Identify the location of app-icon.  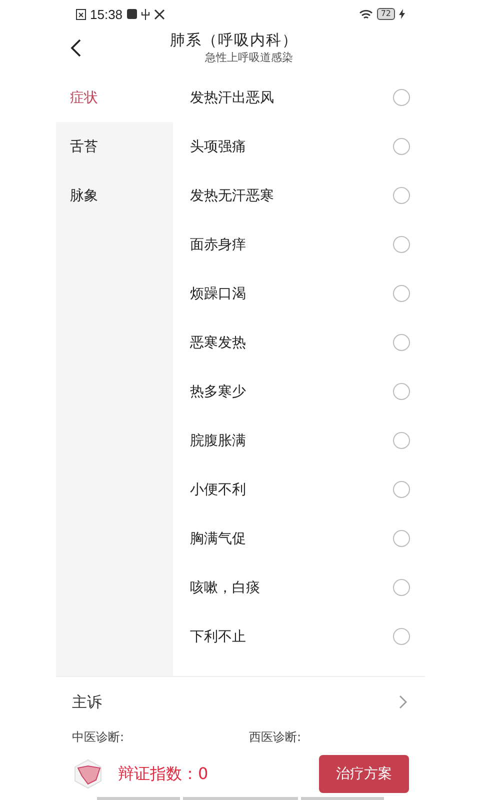
(131, 14).